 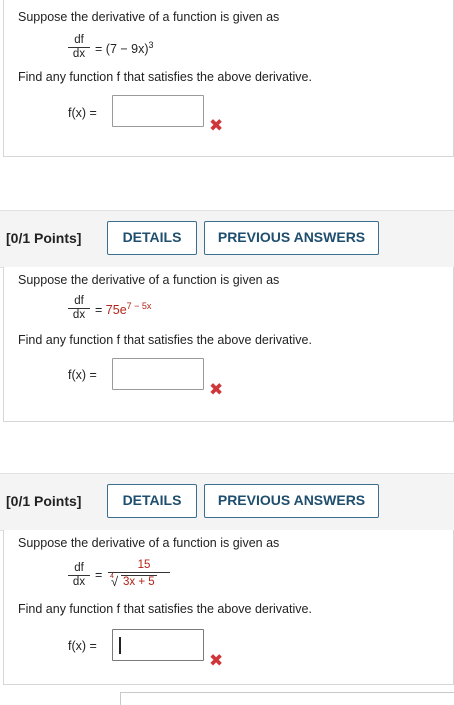 I want to click on question-3-answer-label: f(x) =, so click(x=82, y=646).